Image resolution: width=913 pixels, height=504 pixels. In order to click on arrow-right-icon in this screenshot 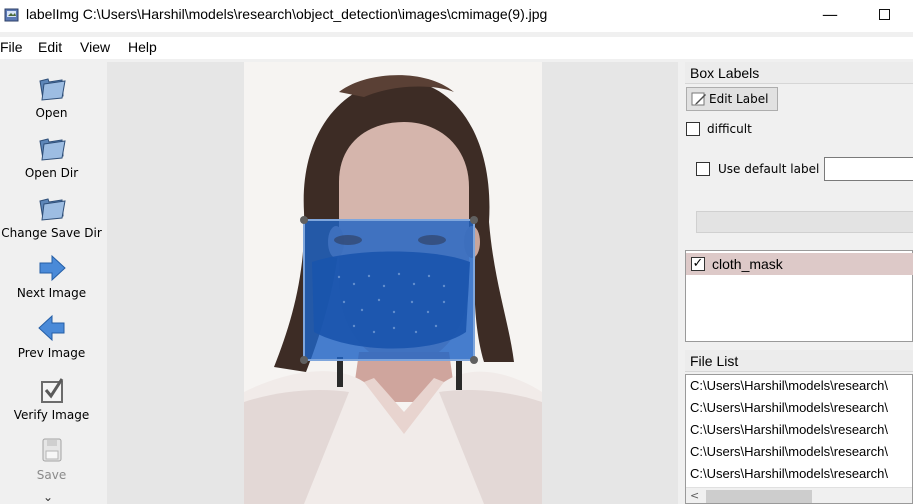, I will do `click(52, 268)`.